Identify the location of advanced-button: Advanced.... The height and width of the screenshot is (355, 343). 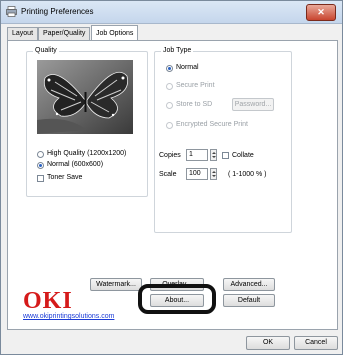
(249, 284).